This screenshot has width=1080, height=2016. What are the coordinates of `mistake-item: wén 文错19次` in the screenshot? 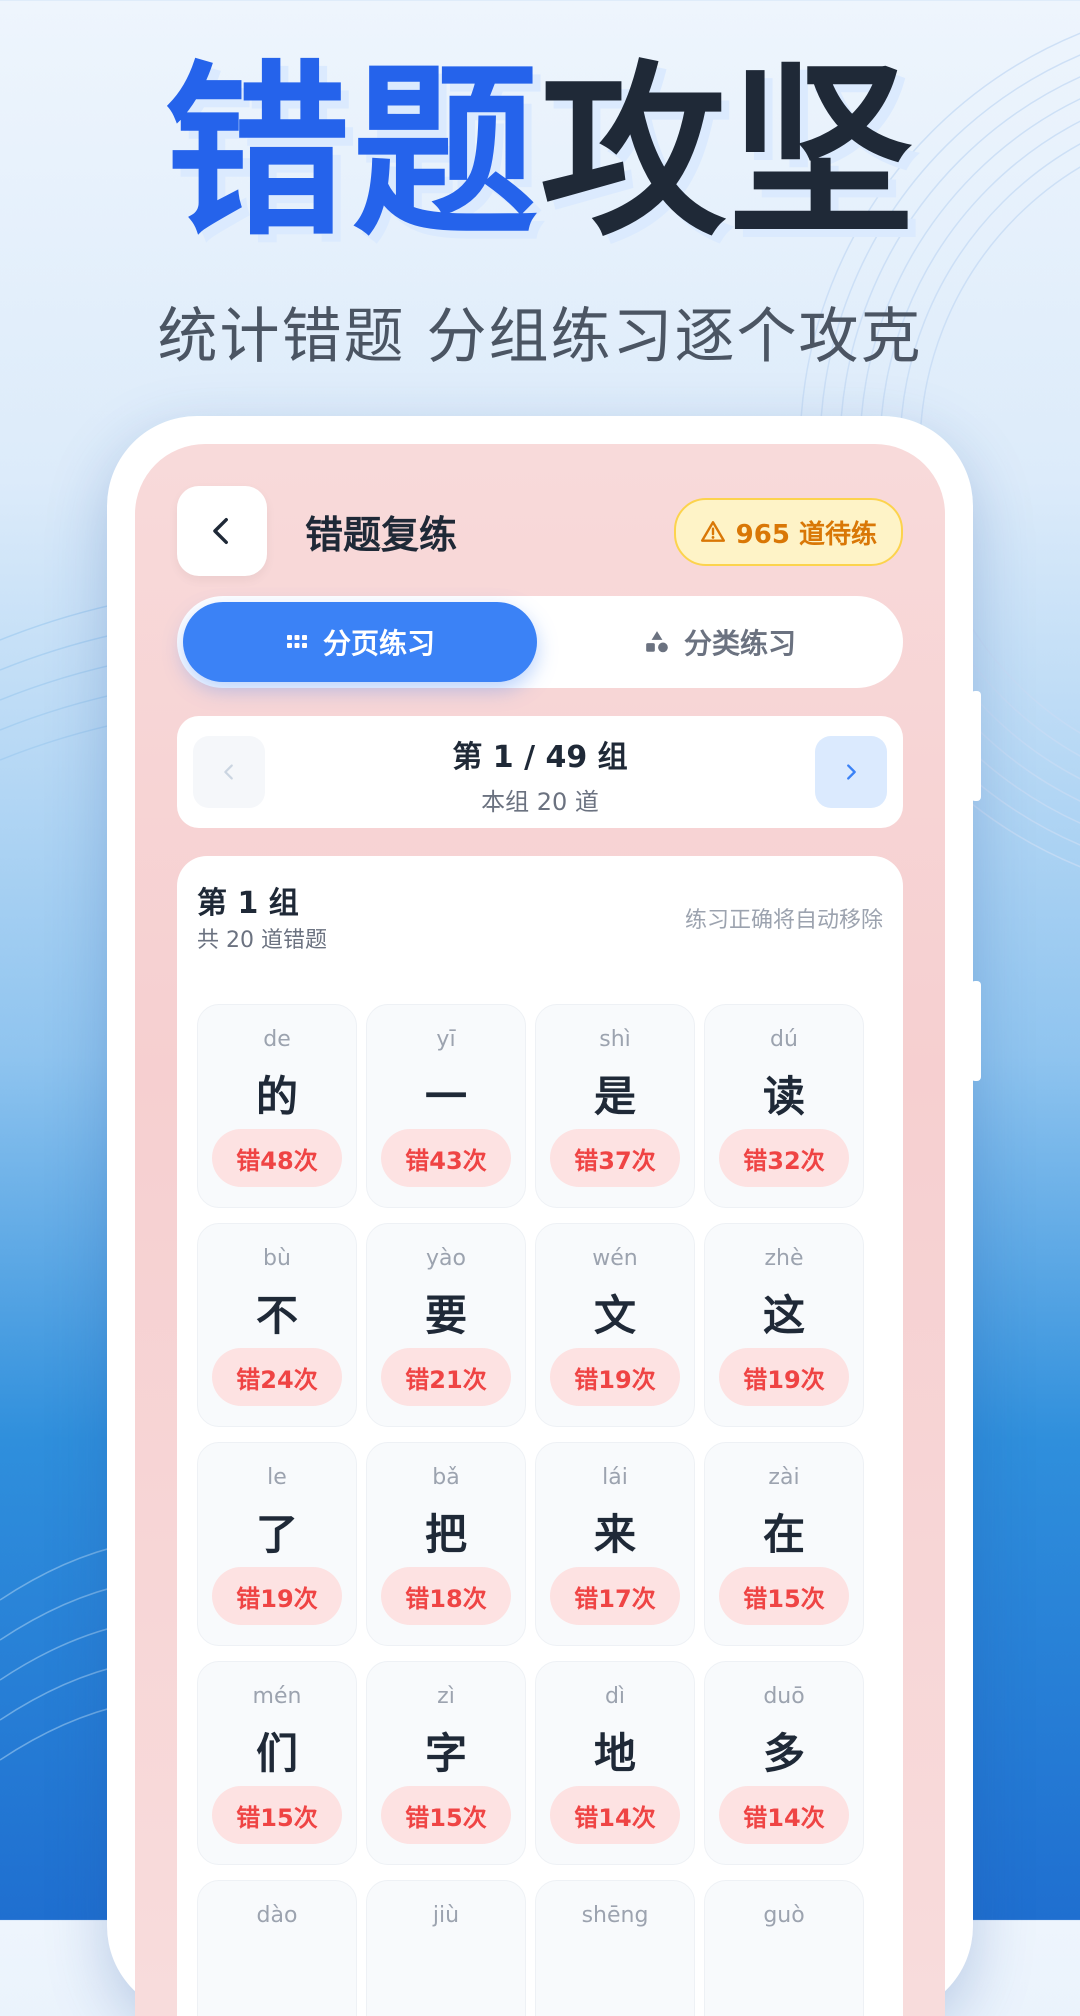 It's located at (615, 1325).